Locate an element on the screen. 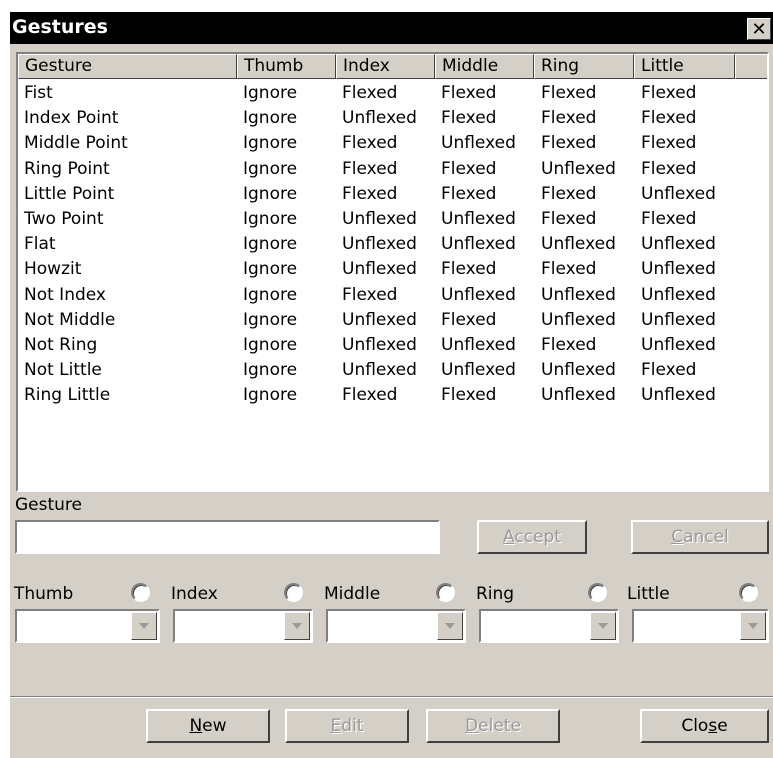 This screenshot has height=758, width=773. close-button: Close is located at coordinates (704, 726).